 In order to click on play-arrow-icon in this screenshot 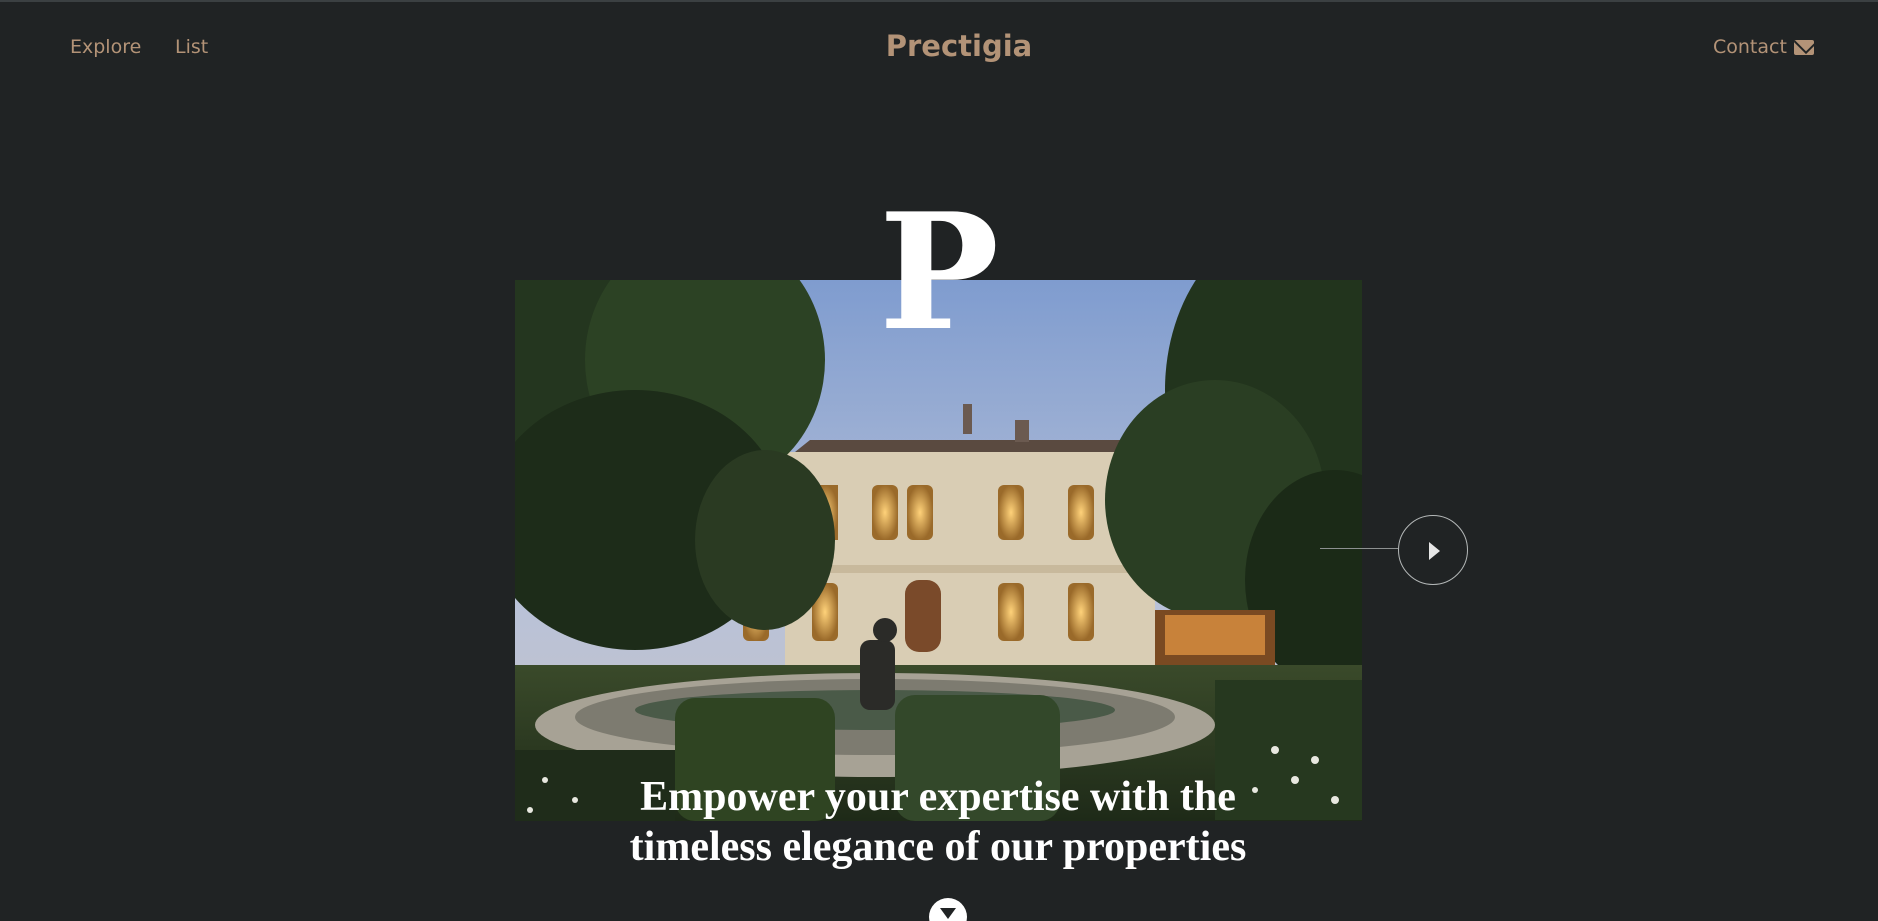, I will do `click(1434, 551)`.